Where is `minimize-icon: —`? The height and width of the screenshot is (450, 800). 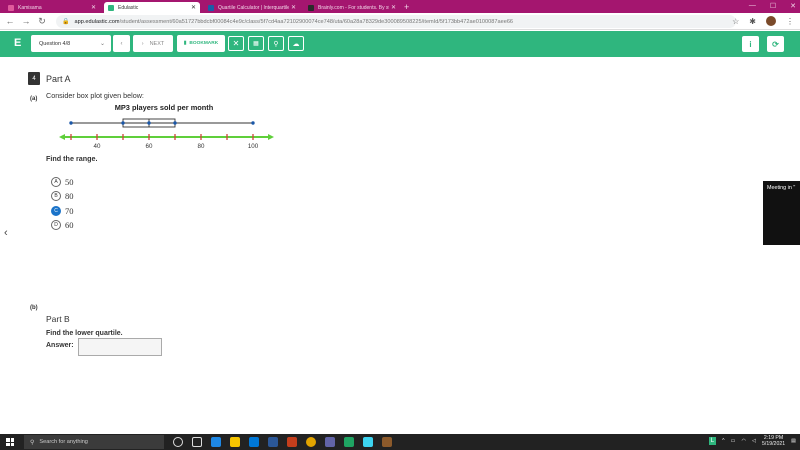 minimize-icon: — is located at coordinates (752, 6).